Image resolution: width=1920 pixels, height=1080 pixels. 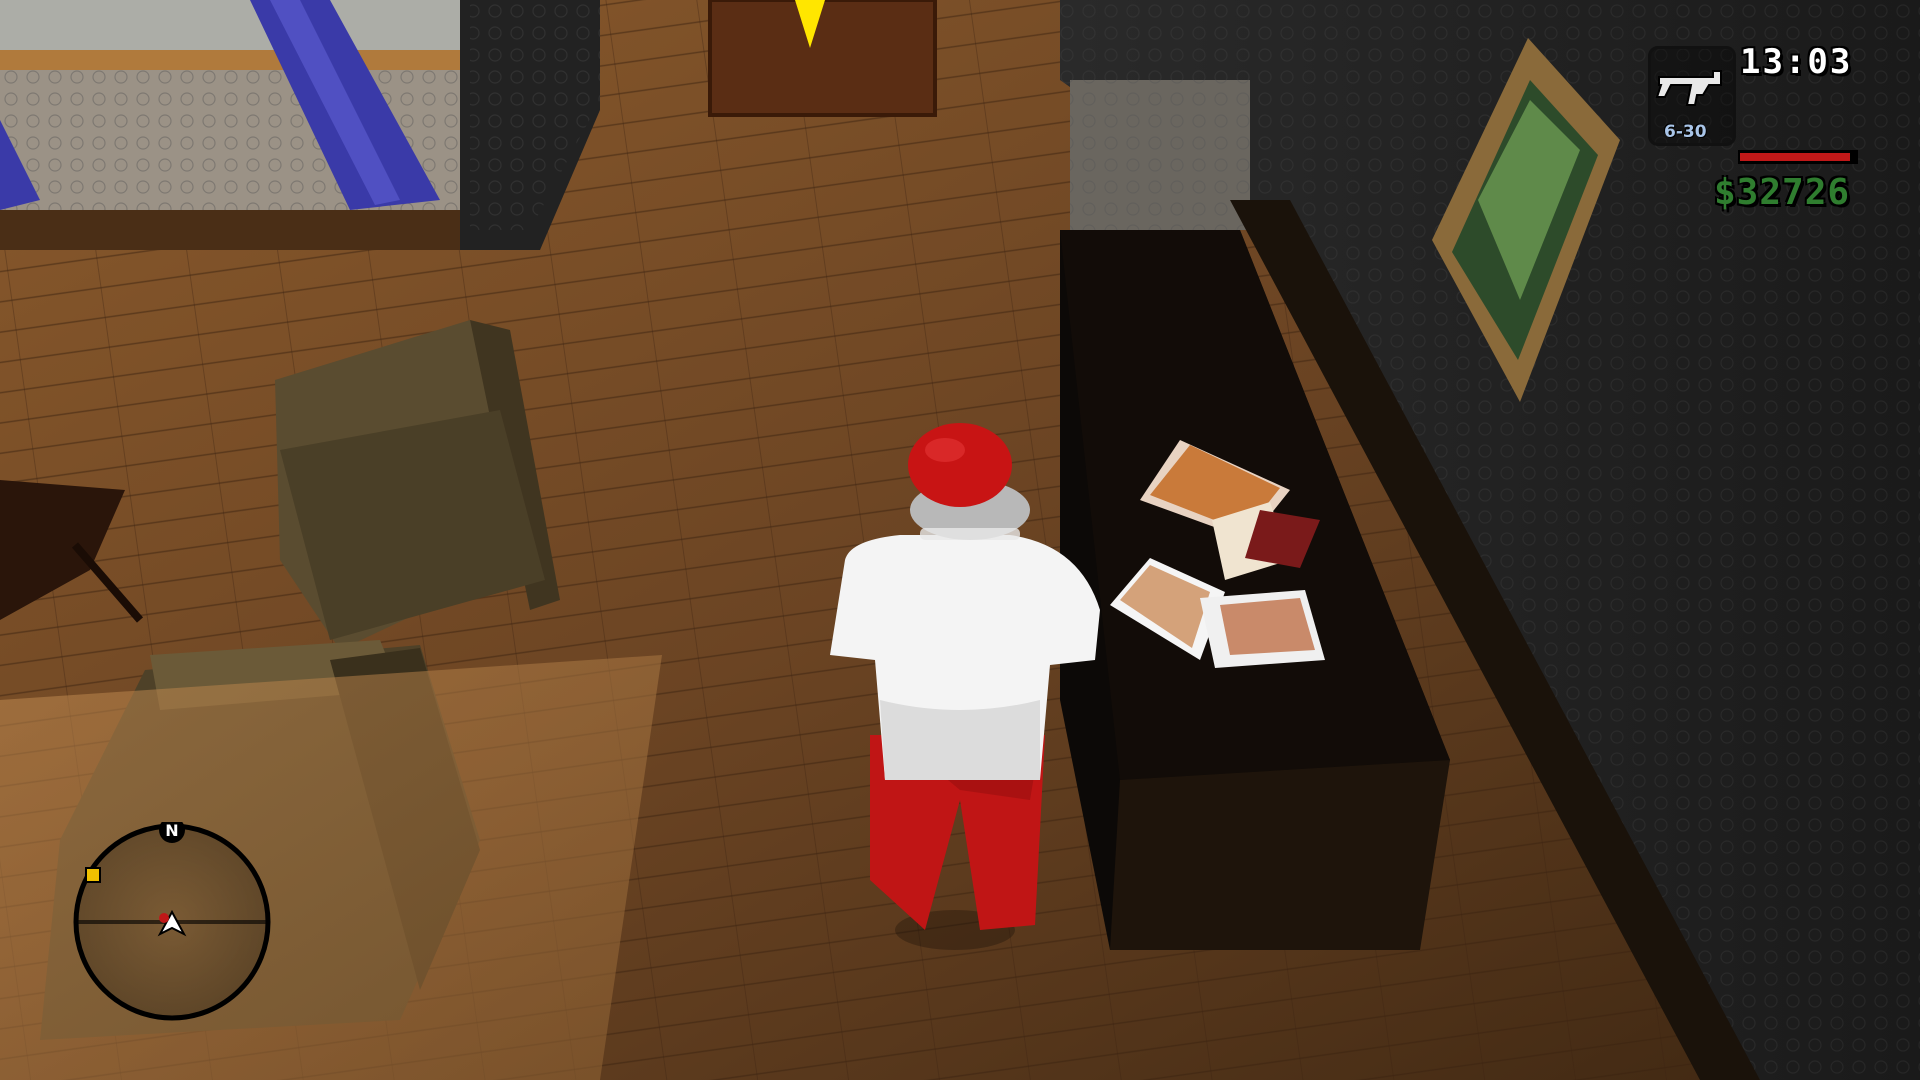 I want to click on health-bar, so click(x=1798, y=157).